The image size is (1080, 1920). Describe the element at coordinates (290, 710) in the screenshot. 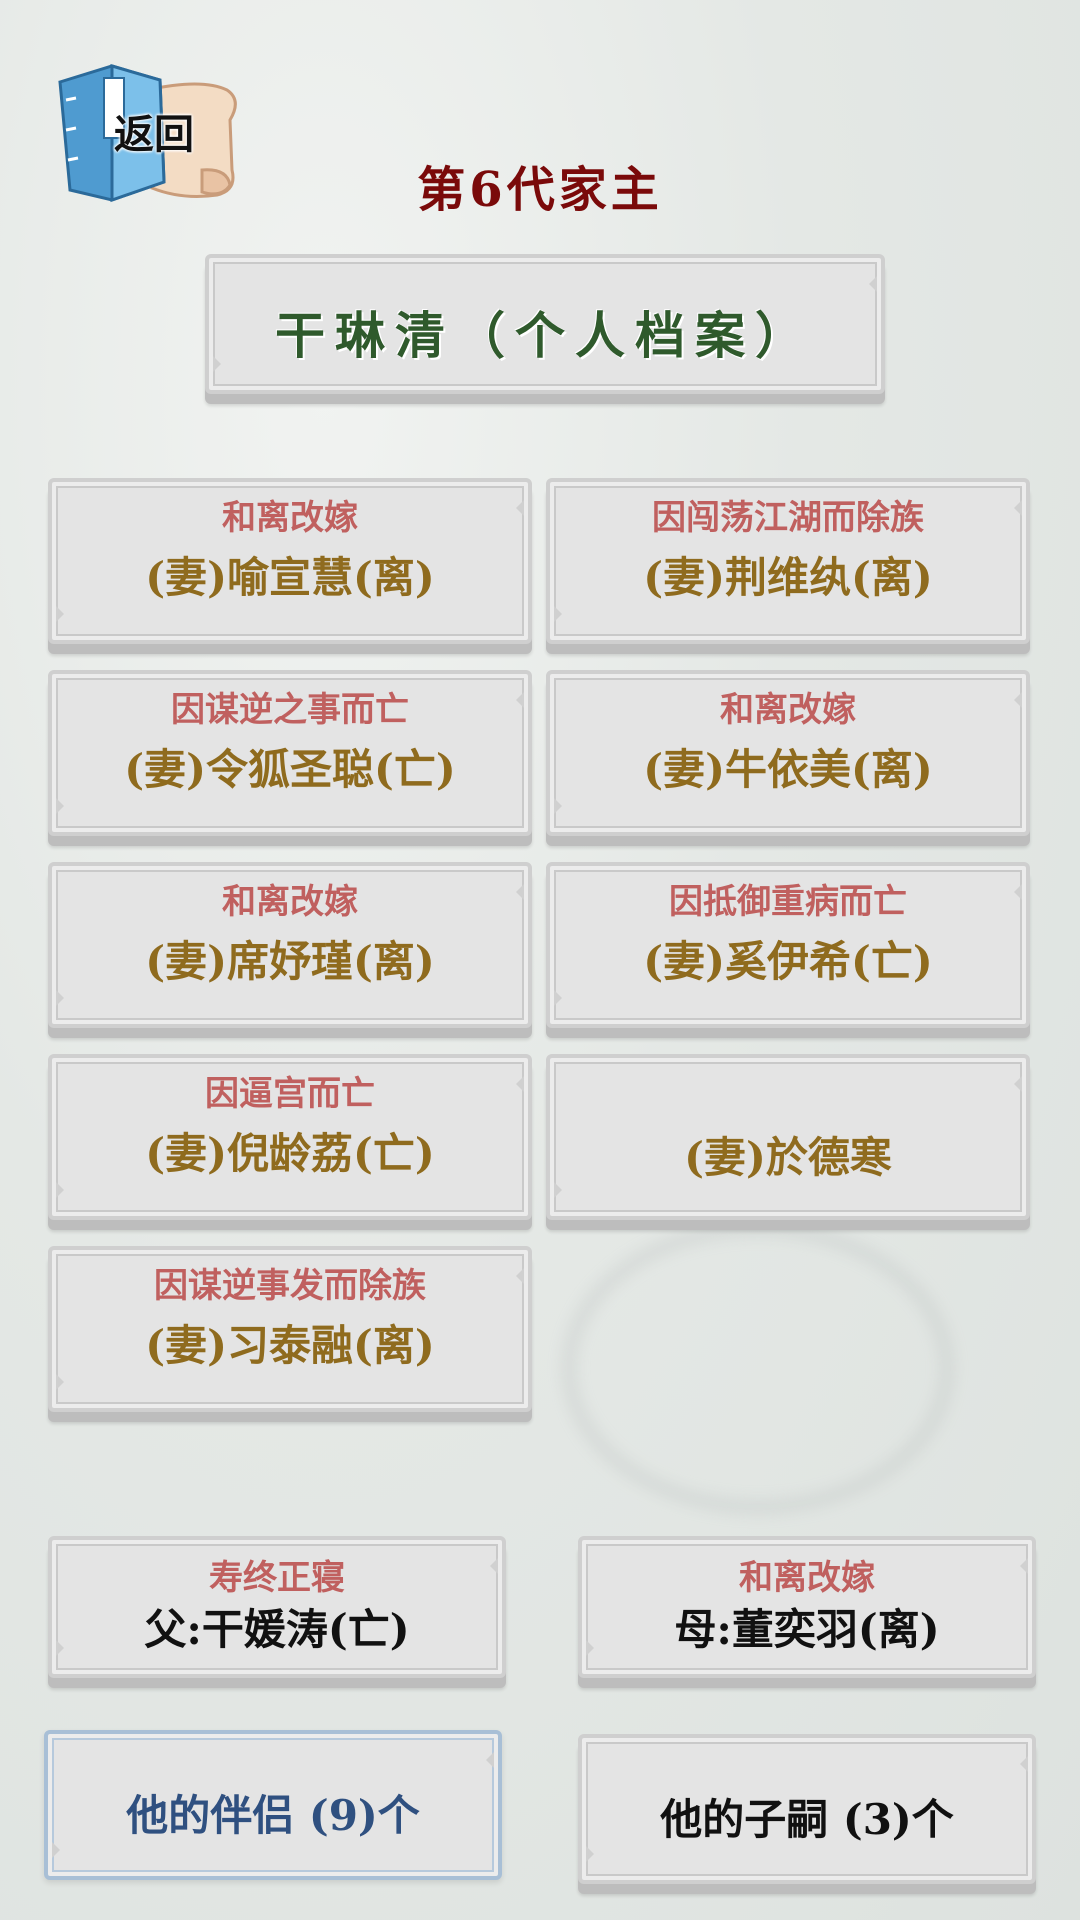

I see `spouse-cause: 因谋逆之事而亡` at that location.